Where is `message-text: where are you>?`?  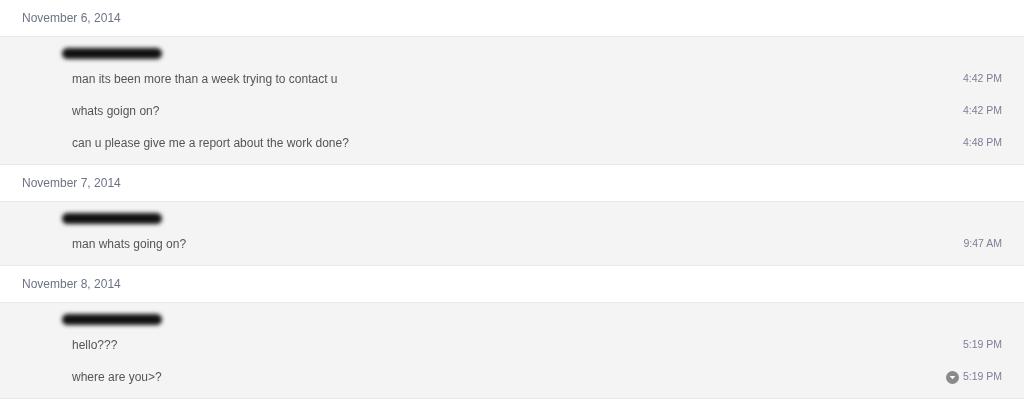 message-text: where are you>? is located at coordinates (117, 377).